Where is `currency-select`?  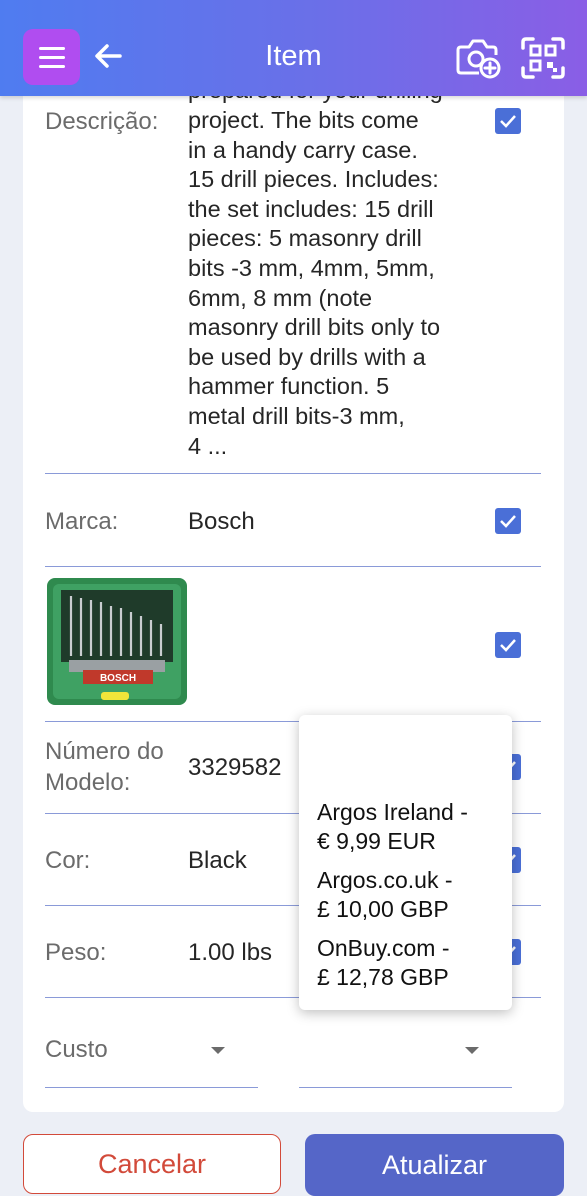 currency-select is located at coordinates (405, 1054).